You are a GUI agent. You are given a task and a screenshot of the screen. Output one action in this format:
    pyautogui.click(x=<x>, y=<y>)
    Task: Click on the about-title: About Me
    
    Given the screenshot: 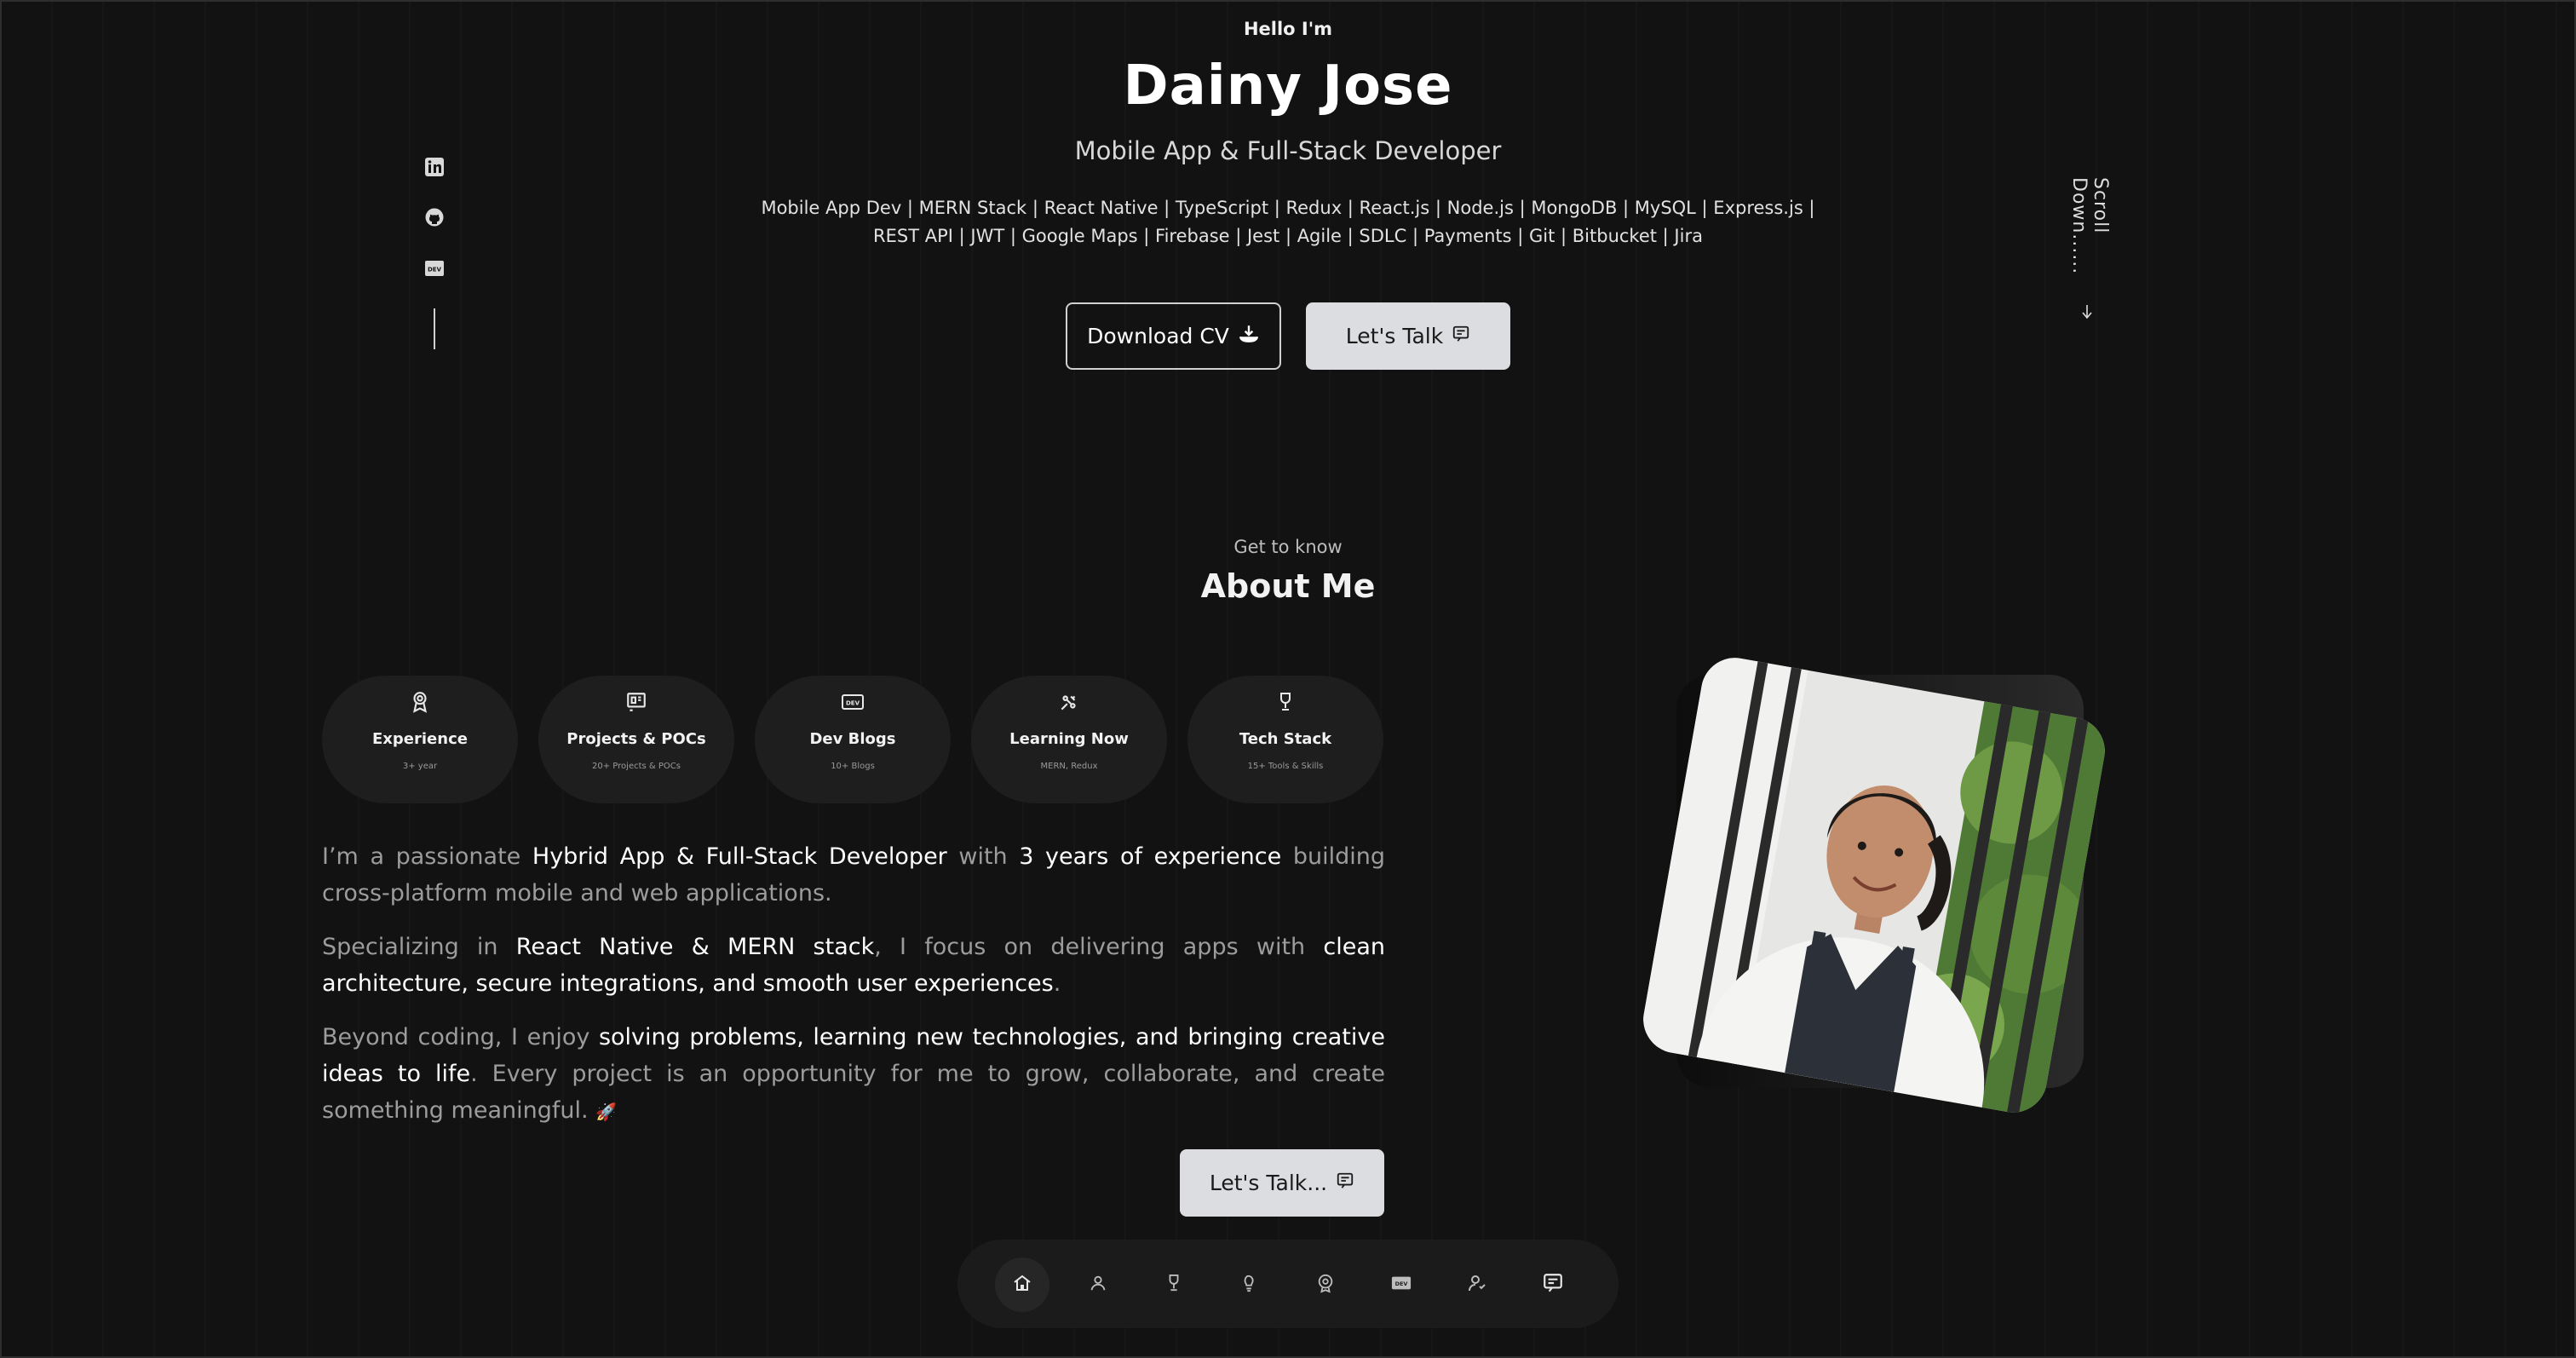 What is the action you would take?
    pyautogui.click(x=1288, y=586)
    